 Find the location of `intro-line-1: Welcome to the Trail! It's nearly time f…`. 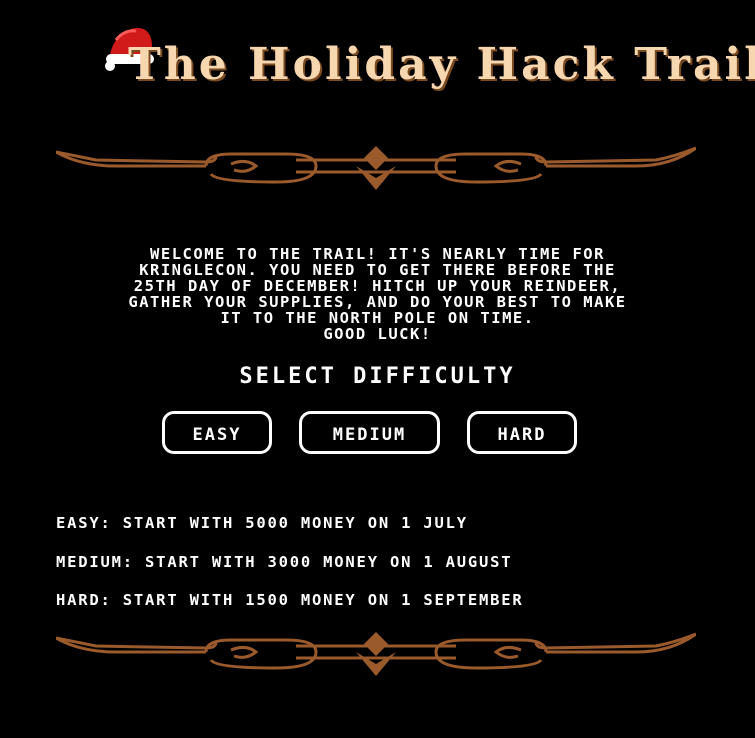

intro-line-1: Welcome to the Trail! It's nearly time f… is located at coordinates (377, 254).